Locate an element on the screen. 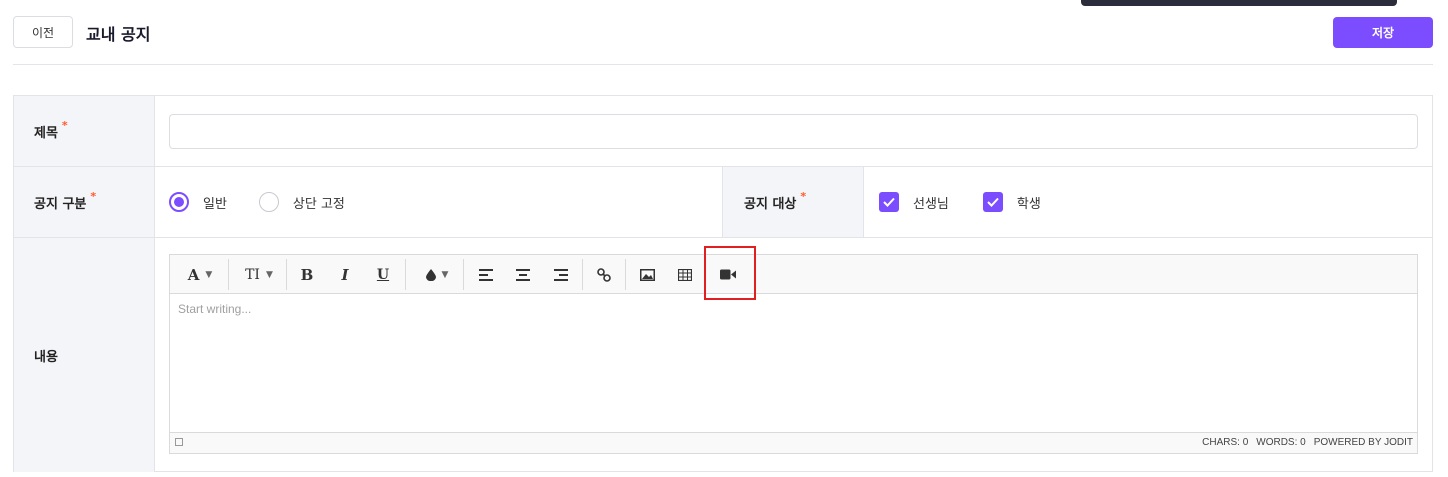 This screenshot has height=477, width=1448. image-button is located at coordinates (647, 274).